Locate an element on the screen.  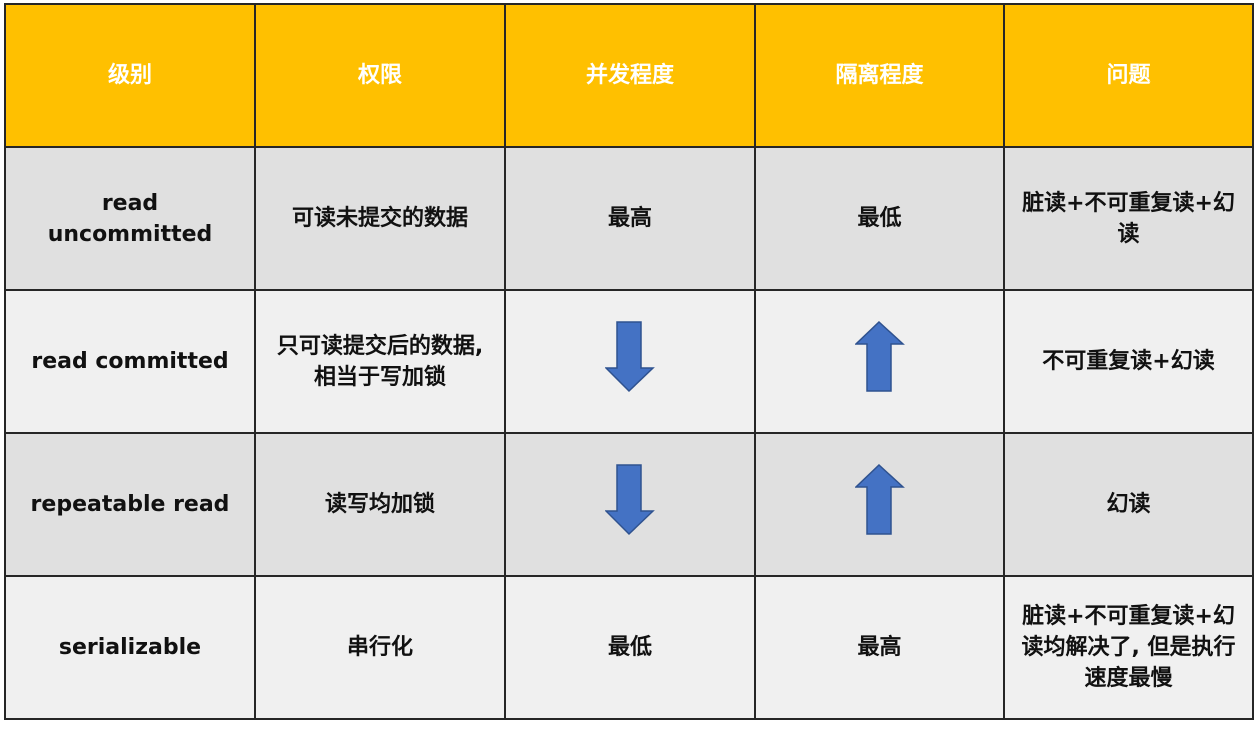
issues-text: 脏读+不可重复读+幻读 is located at coordinates (1128, 218).